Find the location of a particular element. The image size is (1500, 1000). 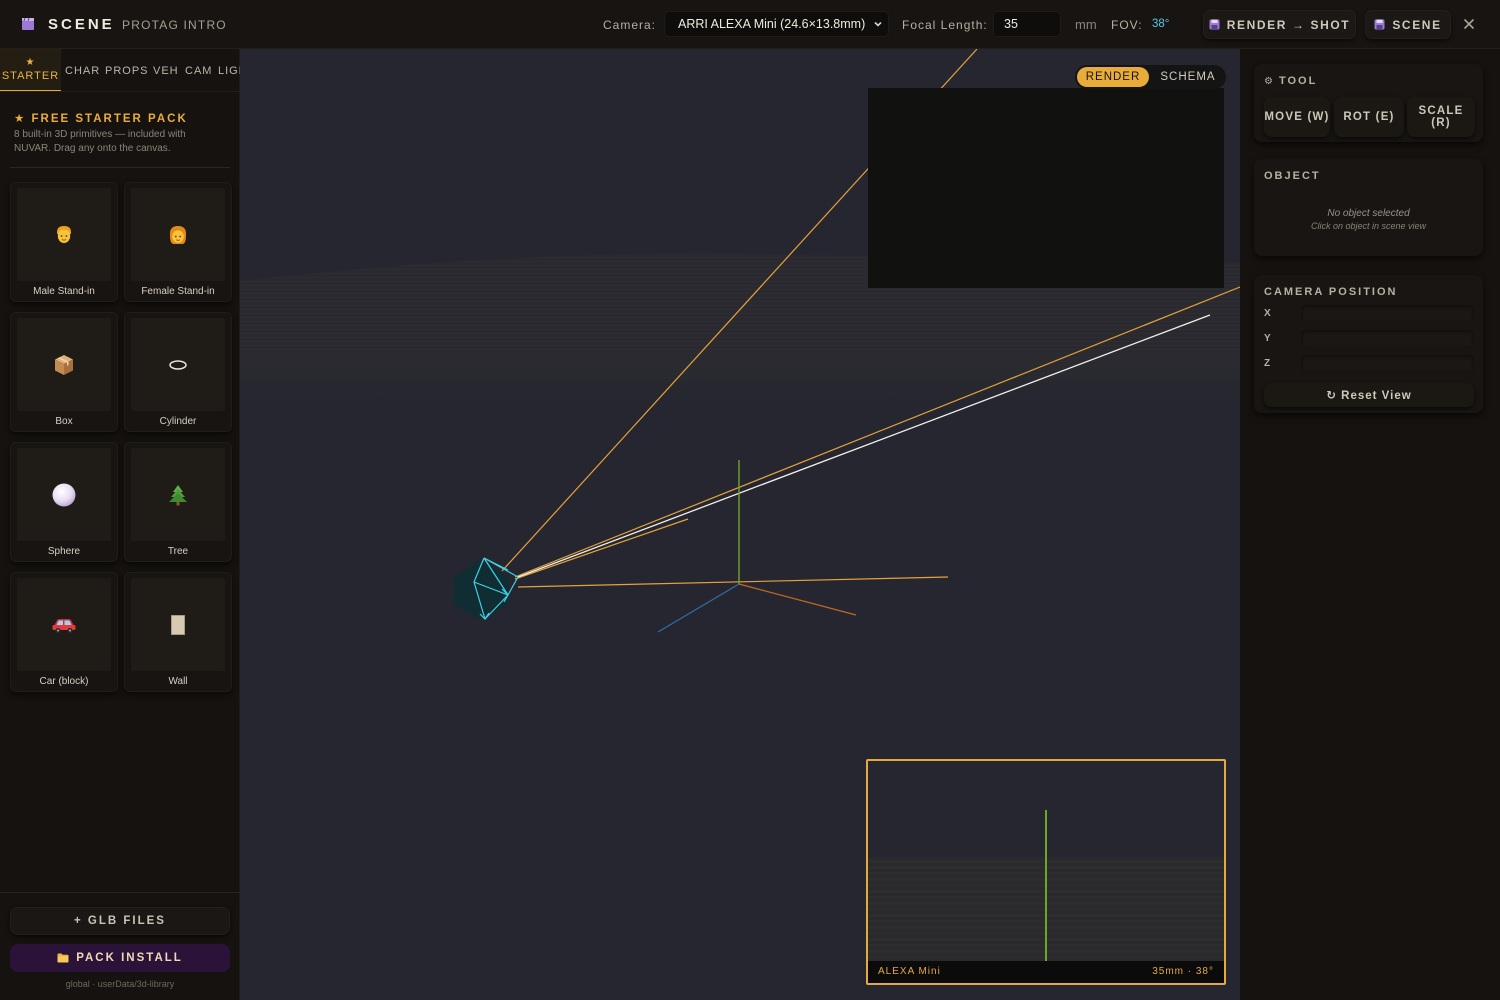

asset-card-sphere: Sphere is located at coordinates (64, 502).